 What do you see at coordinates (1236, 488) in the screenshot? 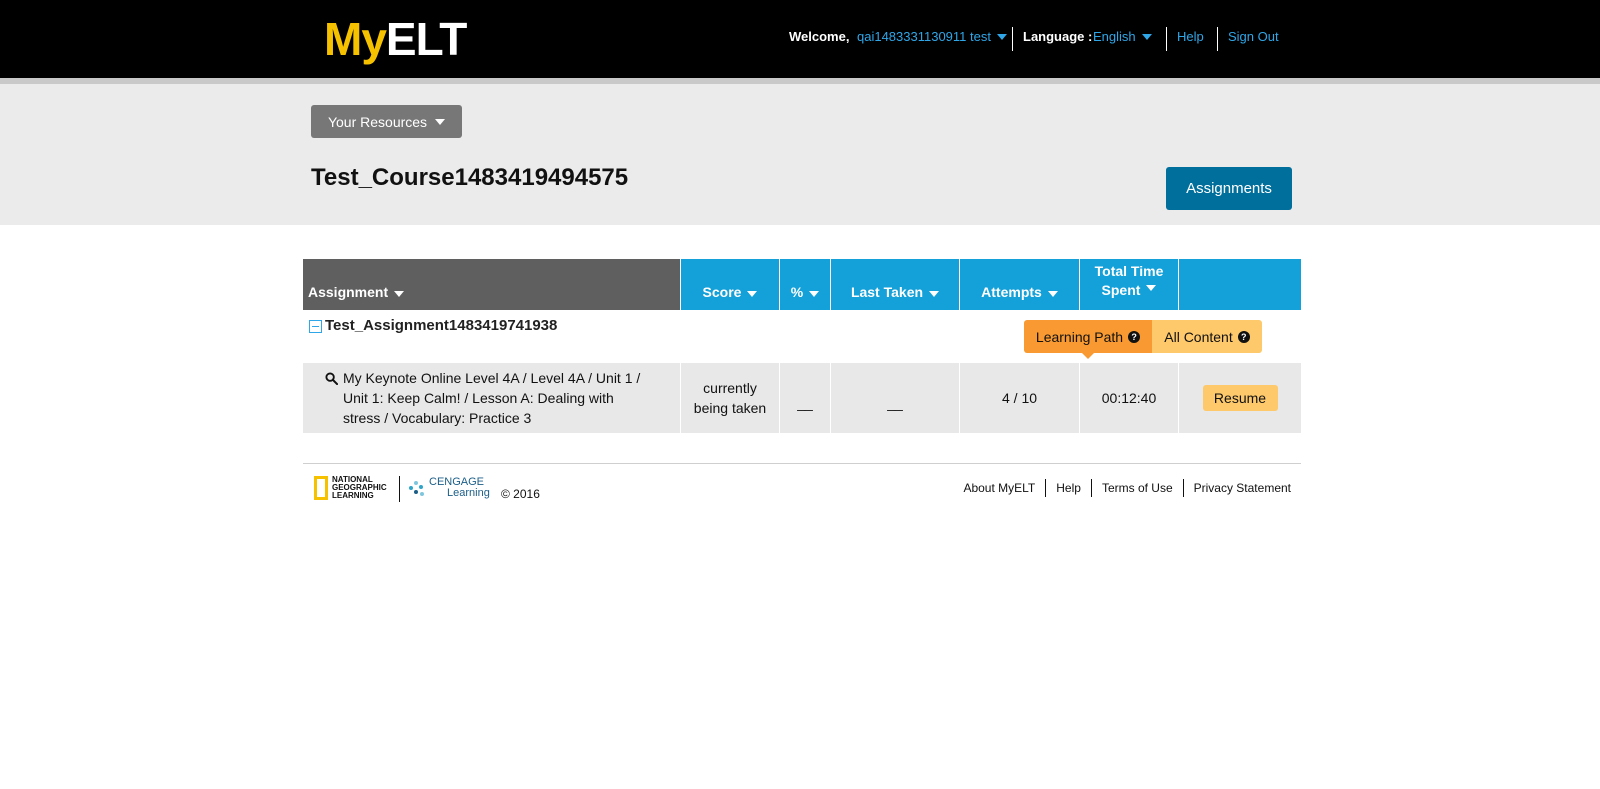
I see `privacy-statement-link: Privacy Statement` at bounding box center [1236, 488].